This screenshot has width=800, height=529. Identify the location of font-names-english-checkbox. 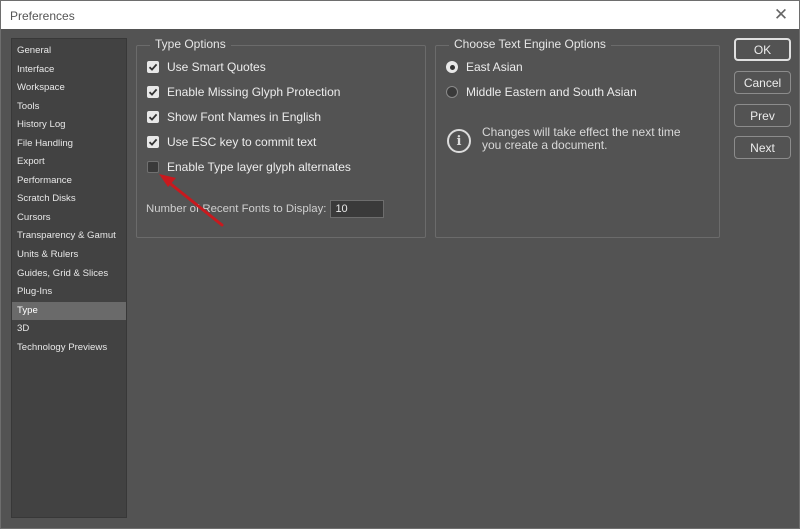
(153, 117).